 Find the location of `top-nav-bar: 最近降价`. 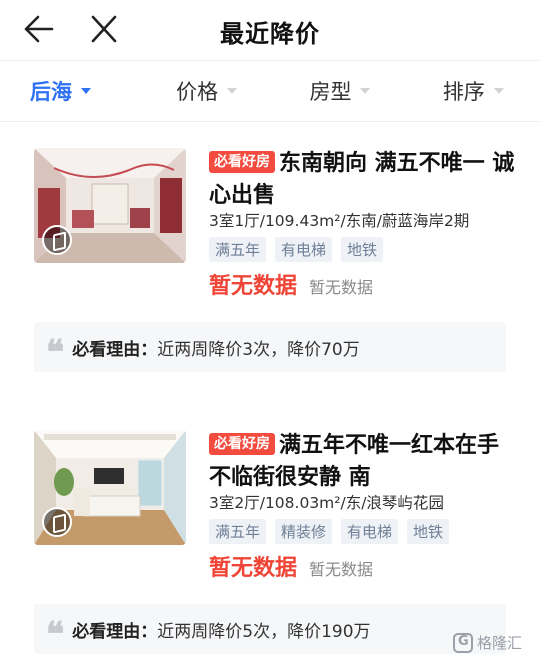

top-nav-bar: 最近降价 is located at coordinates (270, 30).